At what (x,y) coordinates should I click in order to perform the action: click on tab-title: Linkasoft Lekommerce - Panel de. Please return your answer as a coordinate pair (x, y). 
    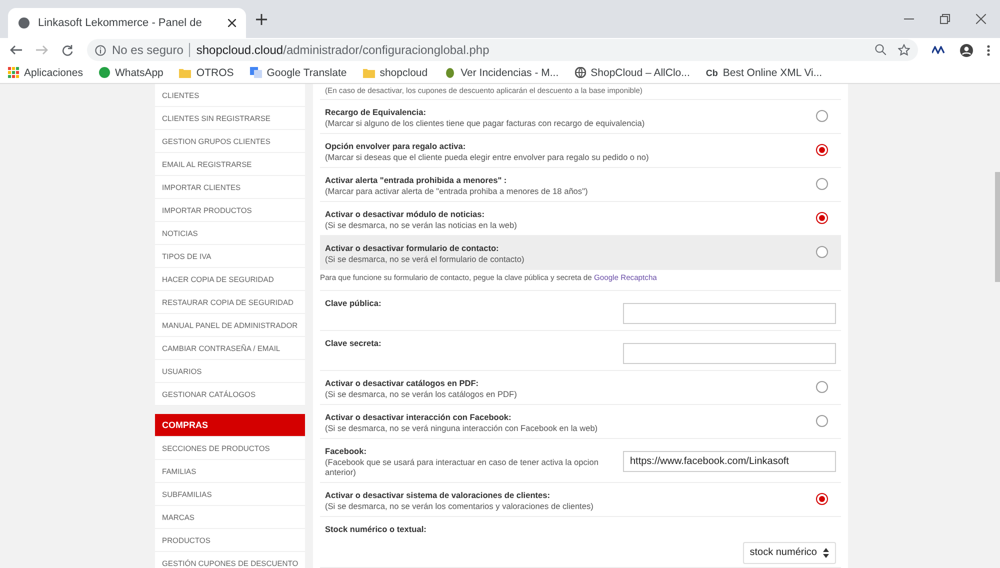
    Looking at the image, I should click on (120, 23).